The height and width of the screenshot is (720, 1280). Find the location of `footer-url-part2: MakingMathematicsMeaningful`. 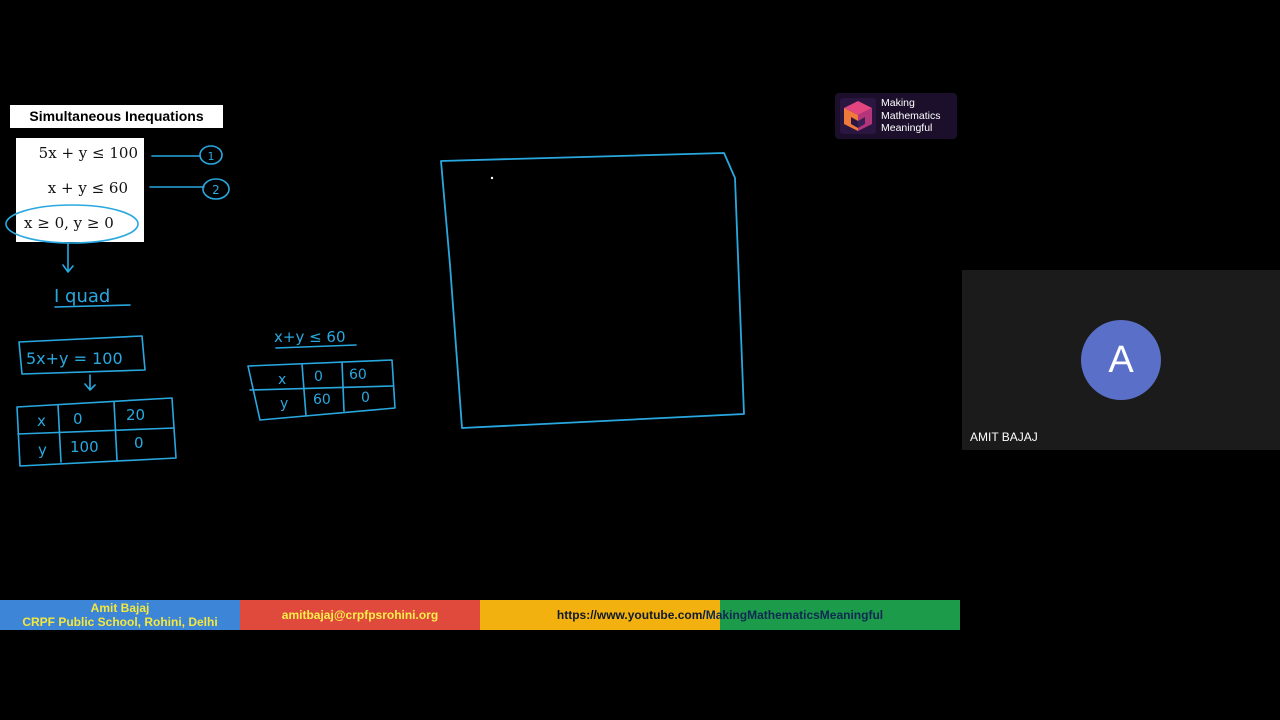

footer-url-part2: MakingMathematicsMeaningful is located at coordinates (794, 615).